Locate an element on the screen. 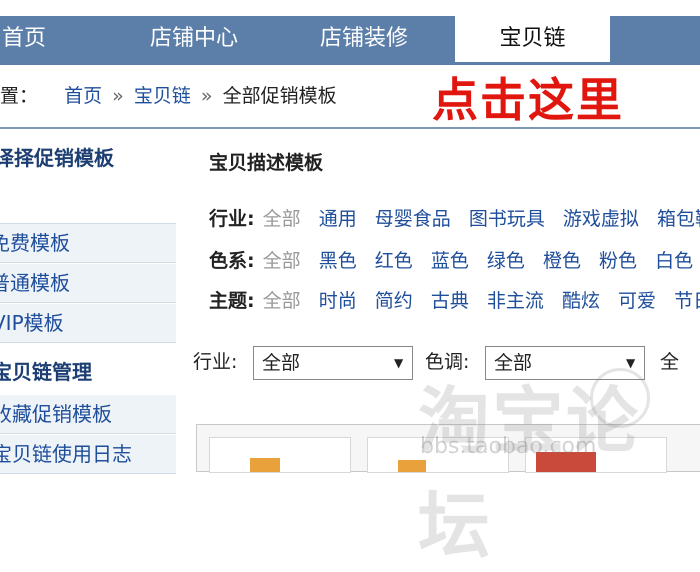 The image size is (700, 572). filter-option: 通用 is located at coordinates (338, 219).